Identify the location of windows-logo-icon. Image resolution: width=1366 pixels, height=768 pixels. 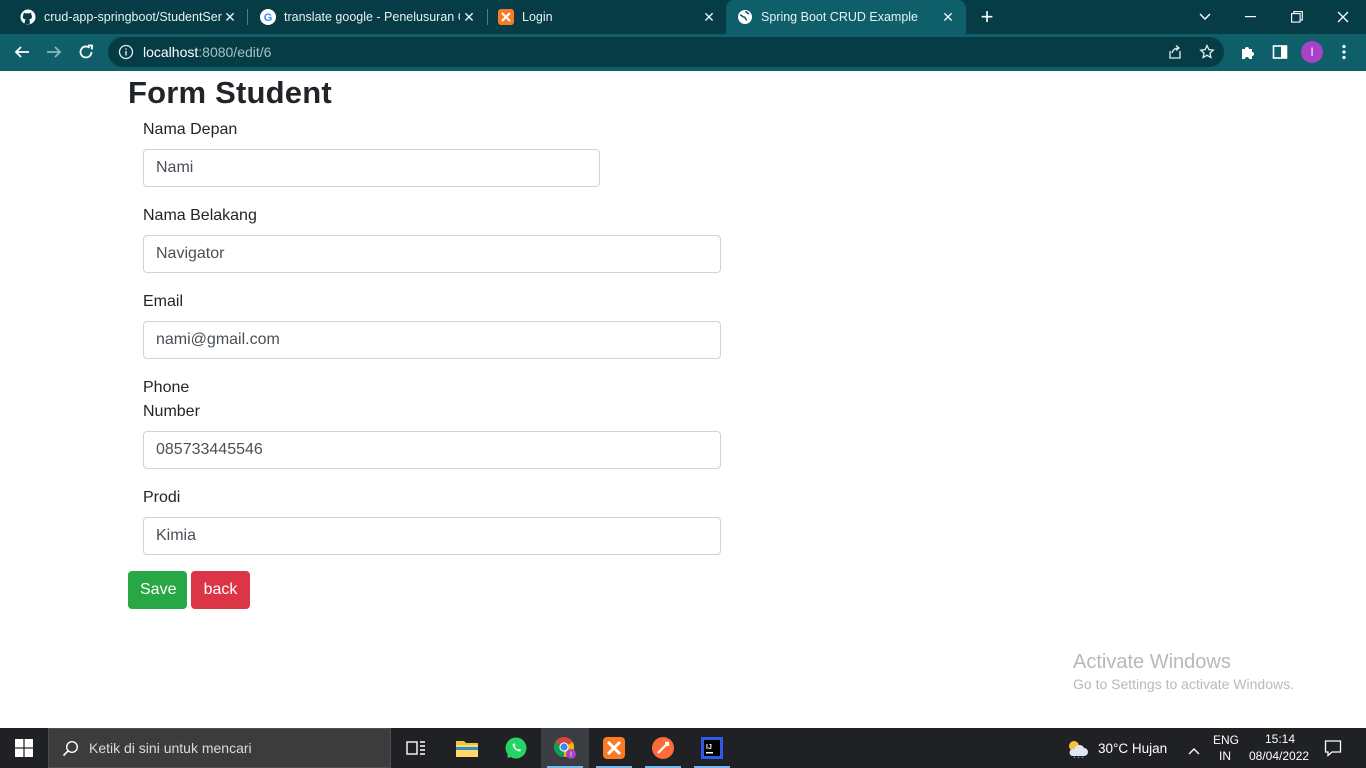
(24, 748).